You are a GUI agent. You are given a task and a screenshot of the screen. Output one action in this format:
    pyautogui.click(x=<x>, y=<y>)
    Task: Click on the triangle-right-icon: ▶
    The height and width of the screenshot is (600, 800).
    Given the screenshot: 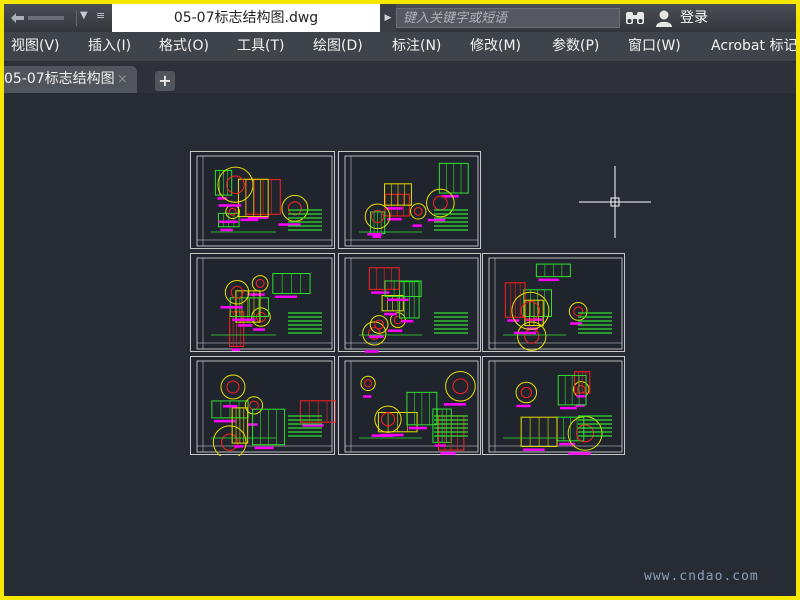 What is the action you would take?
    pyautogui.click(x=388, y=18)
    